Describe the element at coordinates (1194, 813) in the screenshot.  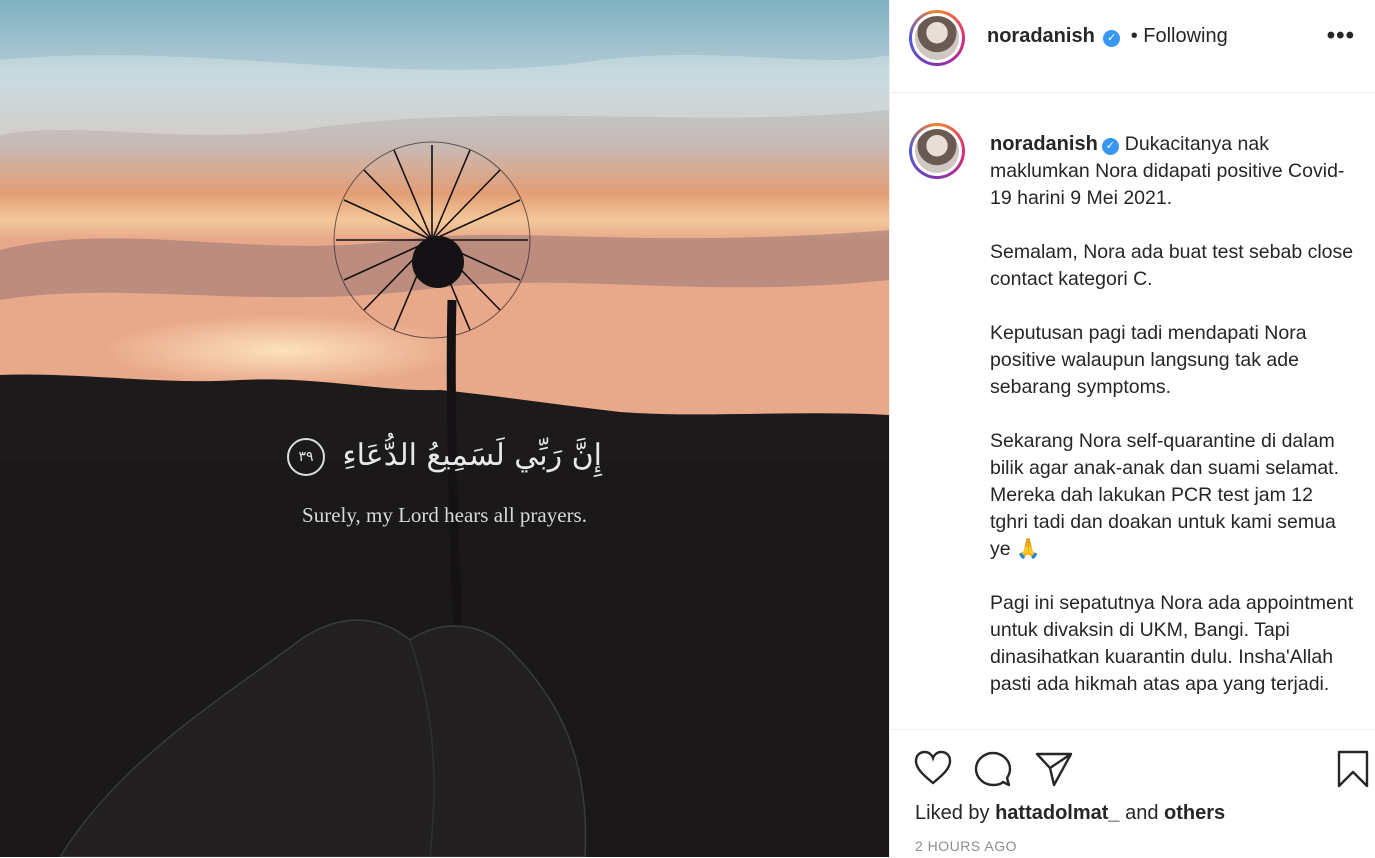
I see `likes-others-link: others` at that location.